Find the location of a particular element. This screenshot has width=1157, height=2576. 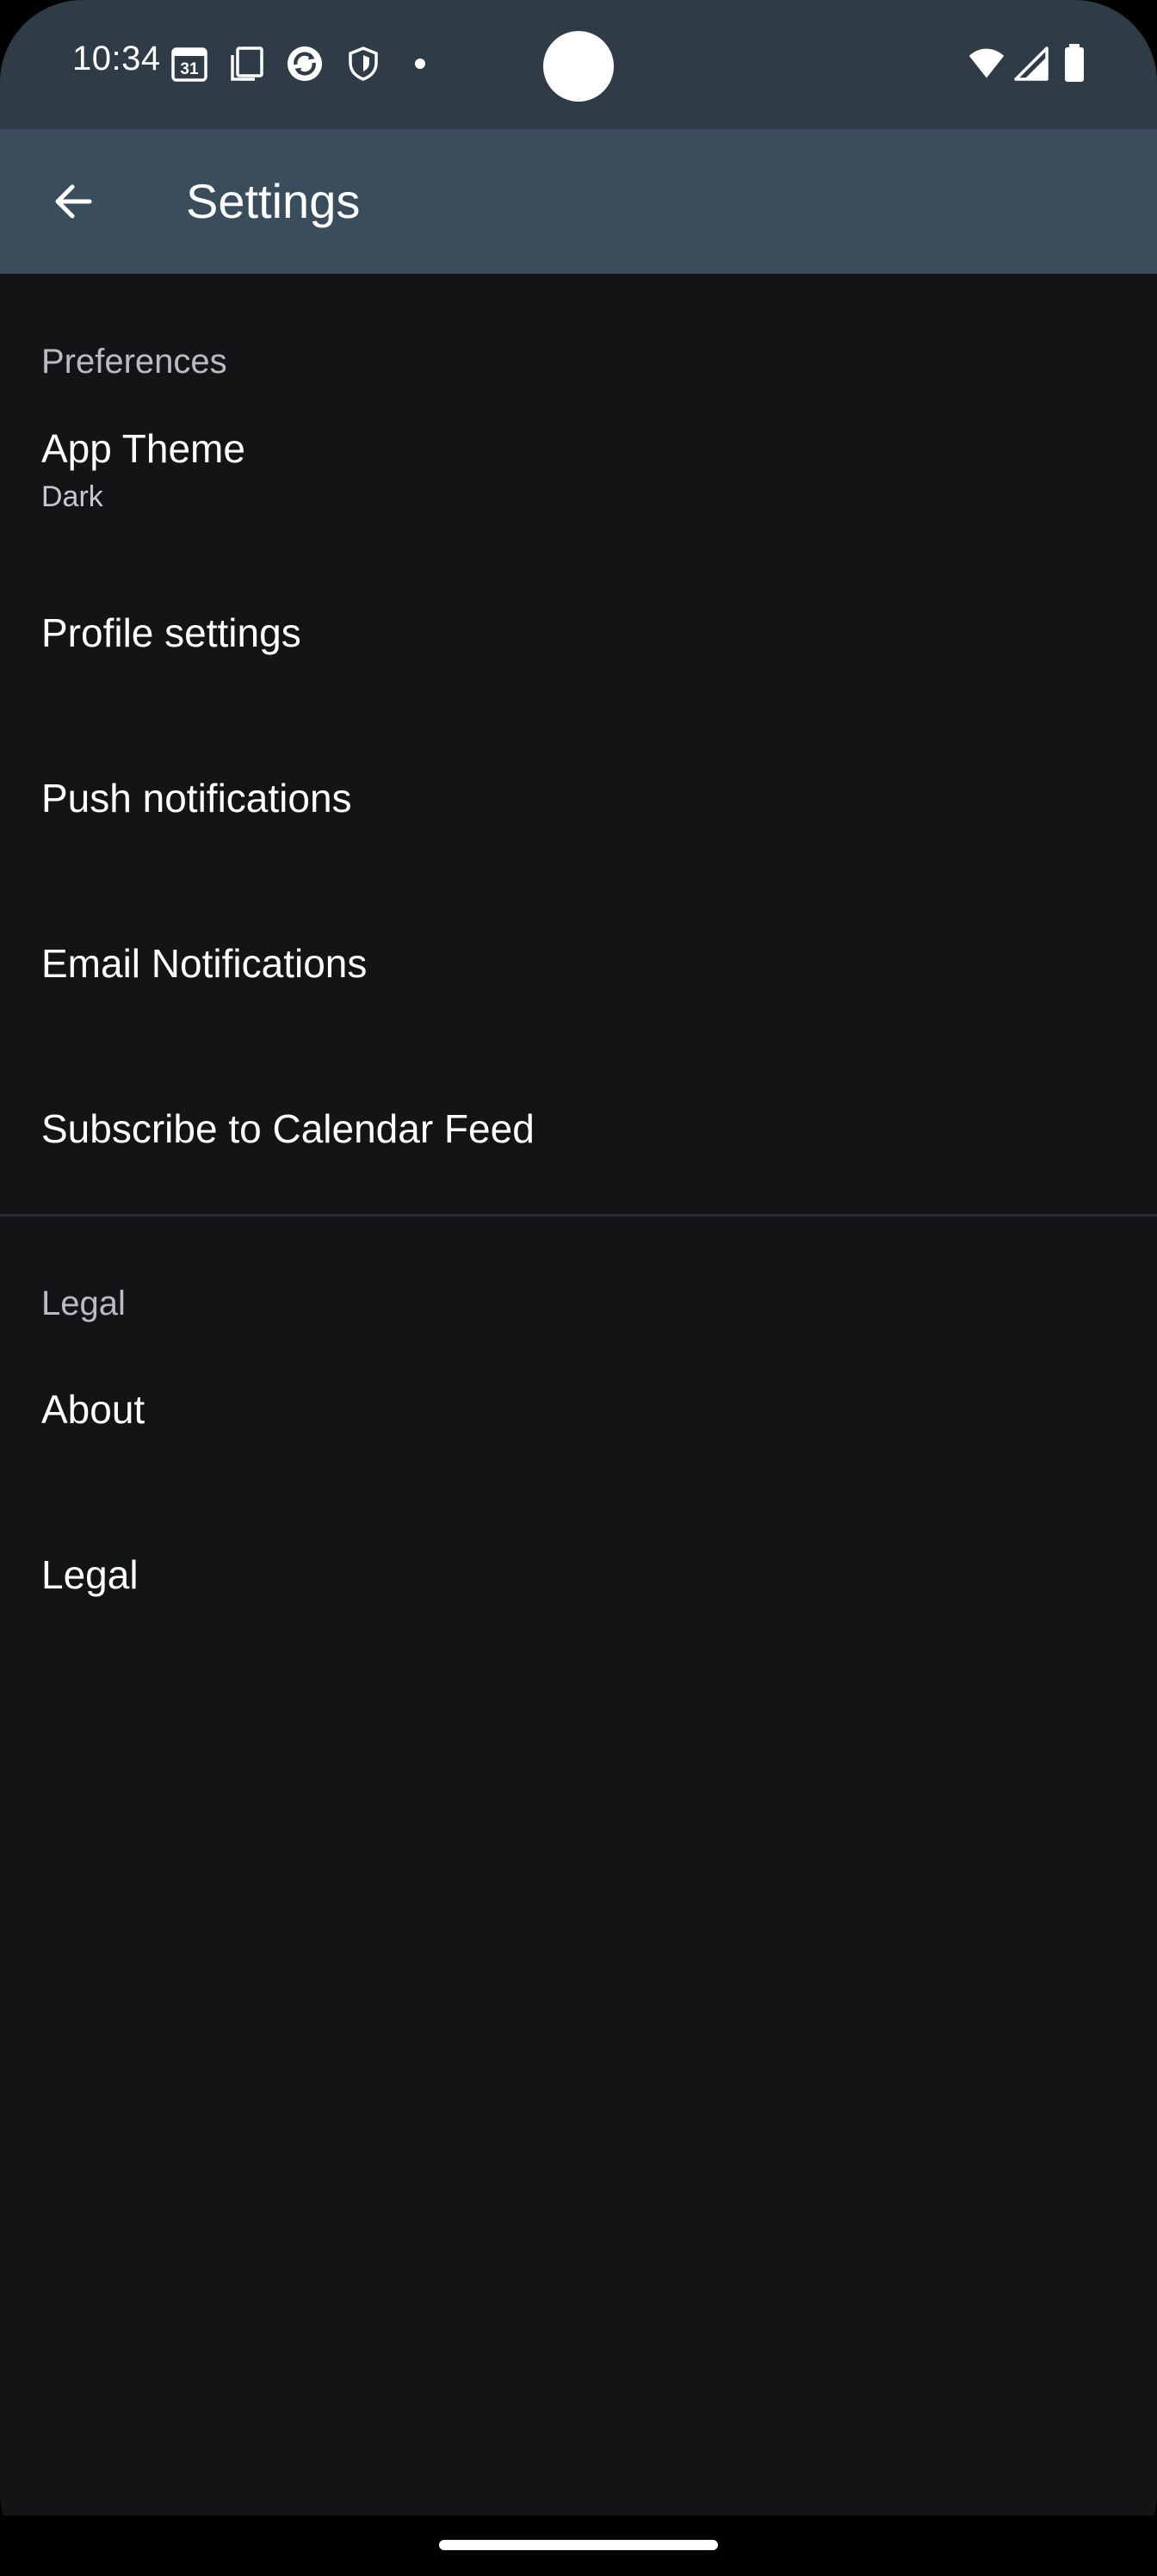

preference-profile-settings: Profile settings is located at coordinates (579, 636).